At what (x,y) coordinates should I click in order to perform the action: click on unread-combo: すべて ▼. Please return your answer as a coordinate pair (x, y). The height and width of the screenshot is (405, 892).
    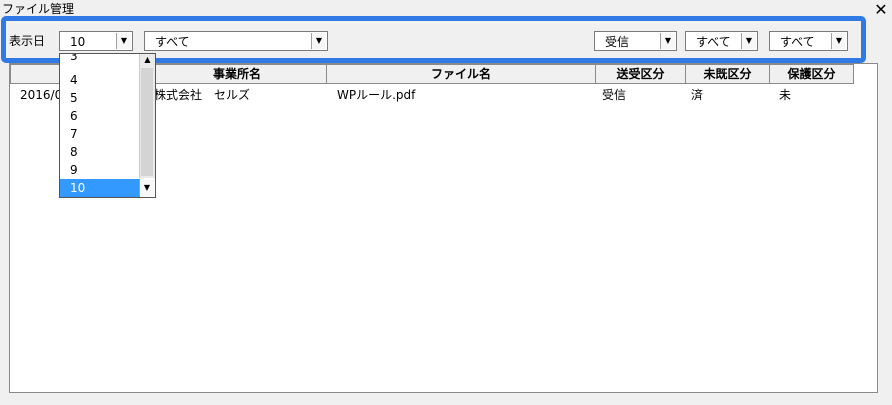
    Looking at the image, I should click on (721, 41).